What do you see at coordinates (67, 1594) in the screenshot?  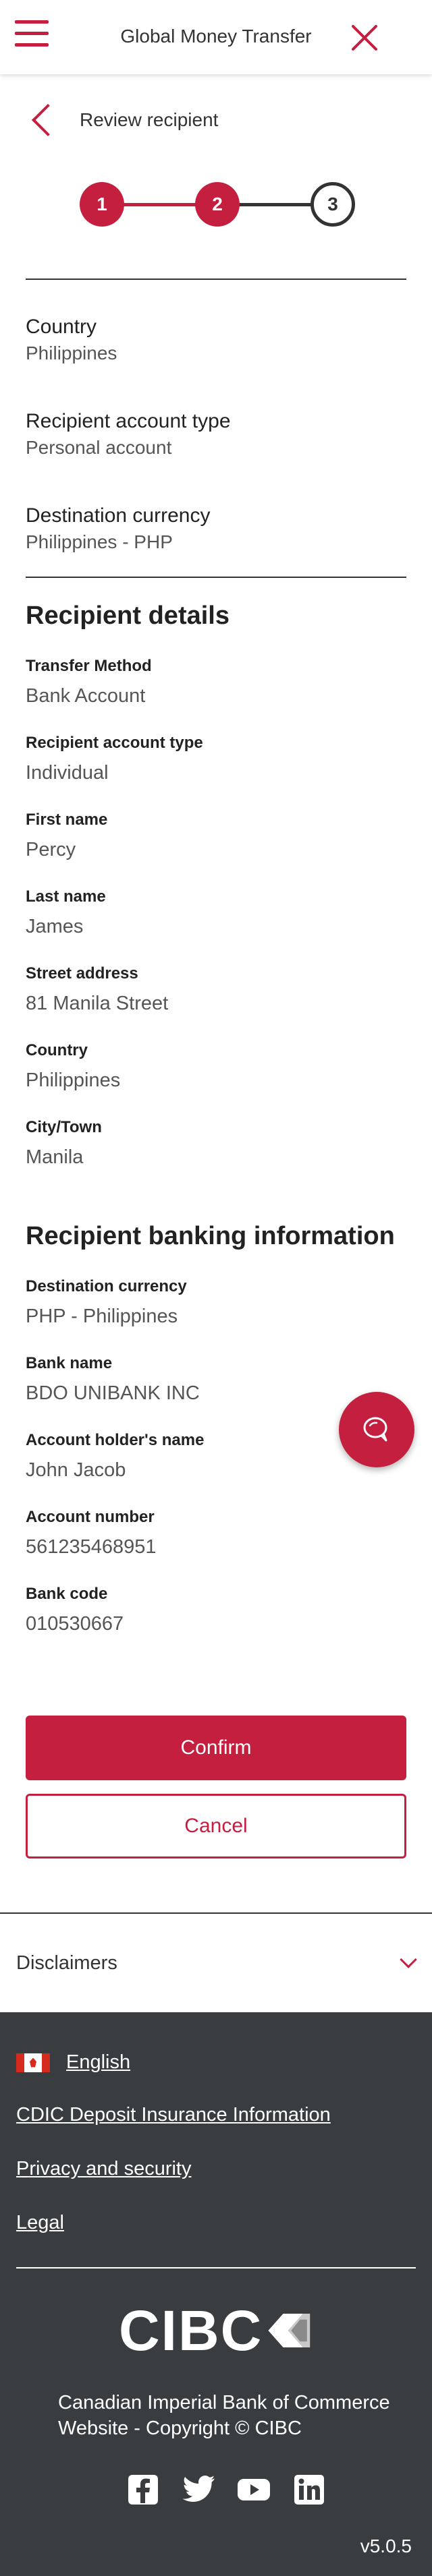 I see `field-label: Bank code` at bounding box center [67, 1594].